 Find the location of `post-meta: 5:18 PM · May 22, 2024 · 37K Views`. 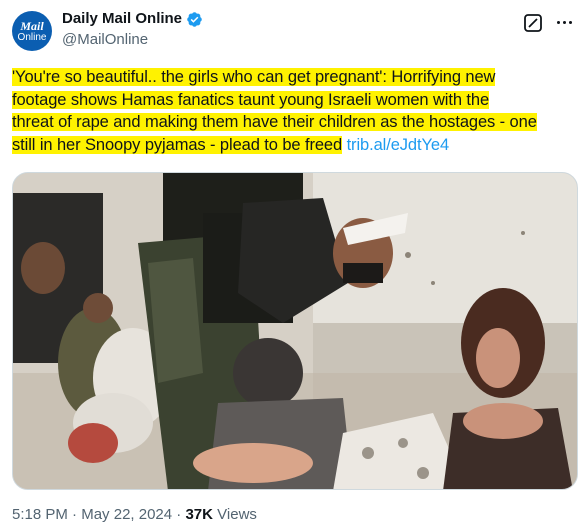

post-meta: 5:18 PM · May 22, 2024 · 37K Views is located at coordinates (134, 515).